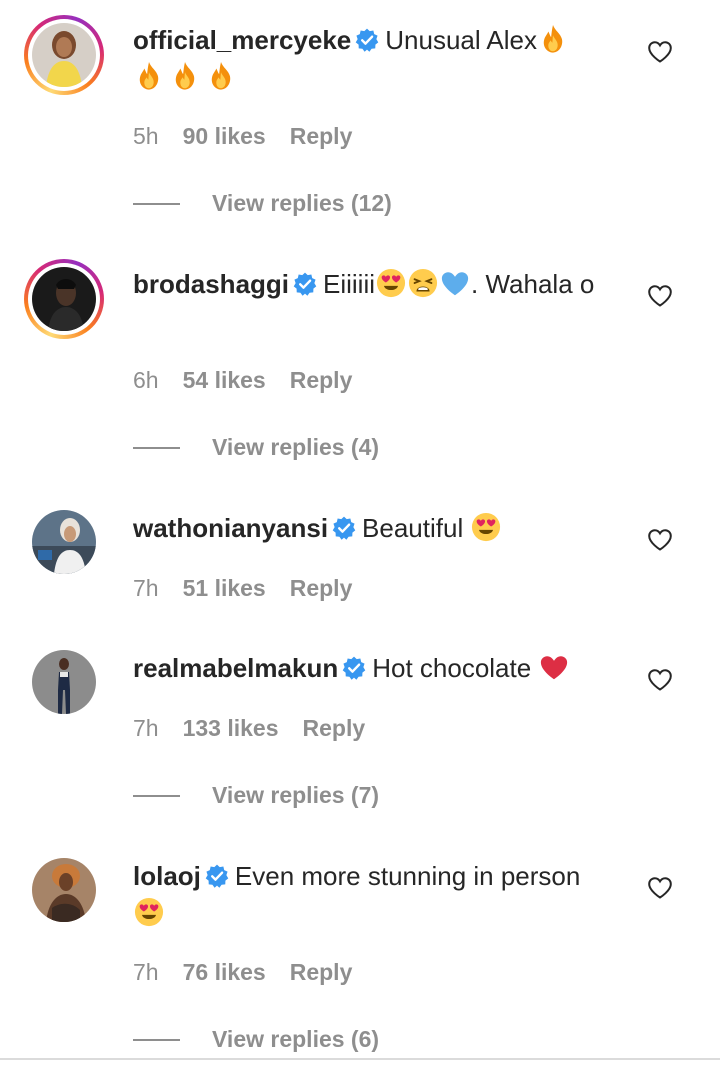 The height and width of the screenshot is (1068, 720). Describe the element at coordinates (296, 1039) in the screenshot. I see `view-replies-label: View replies (6)` at that location.